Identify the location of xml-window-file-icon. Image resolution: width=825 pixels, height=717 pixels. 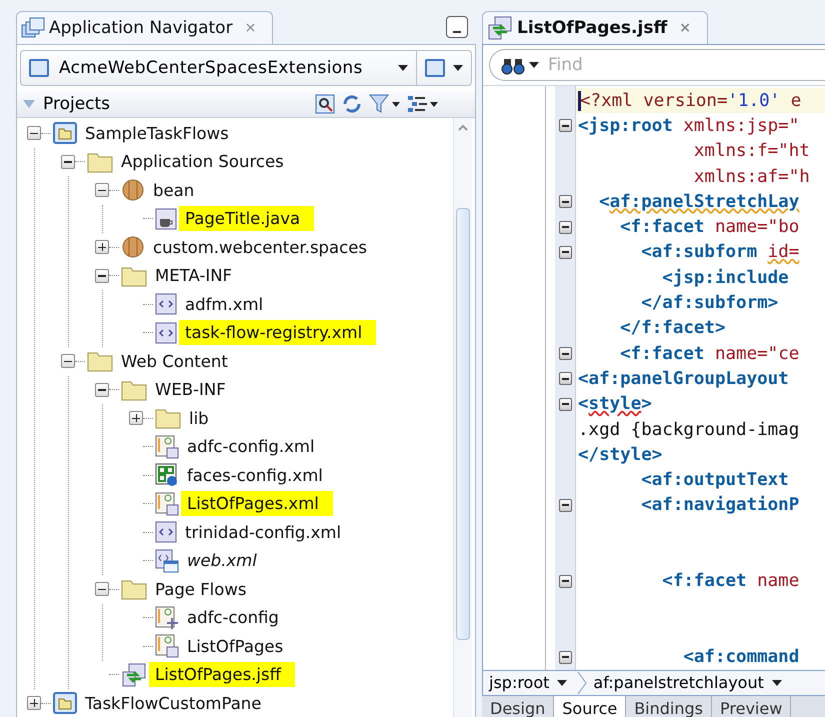
(167, 560).